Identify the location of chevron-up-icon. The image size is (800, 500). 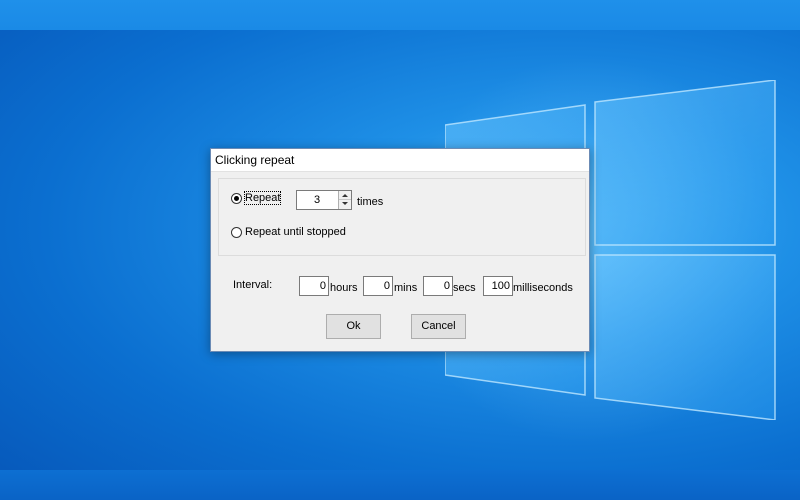
(345, 195).